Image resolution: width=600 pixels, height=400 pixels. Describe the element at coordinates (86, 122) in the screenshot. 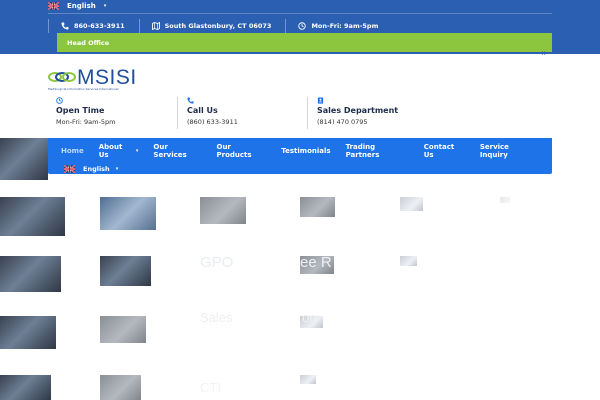

I see `open-time-value: Mon-Fri: 9am-5pm` at that location.